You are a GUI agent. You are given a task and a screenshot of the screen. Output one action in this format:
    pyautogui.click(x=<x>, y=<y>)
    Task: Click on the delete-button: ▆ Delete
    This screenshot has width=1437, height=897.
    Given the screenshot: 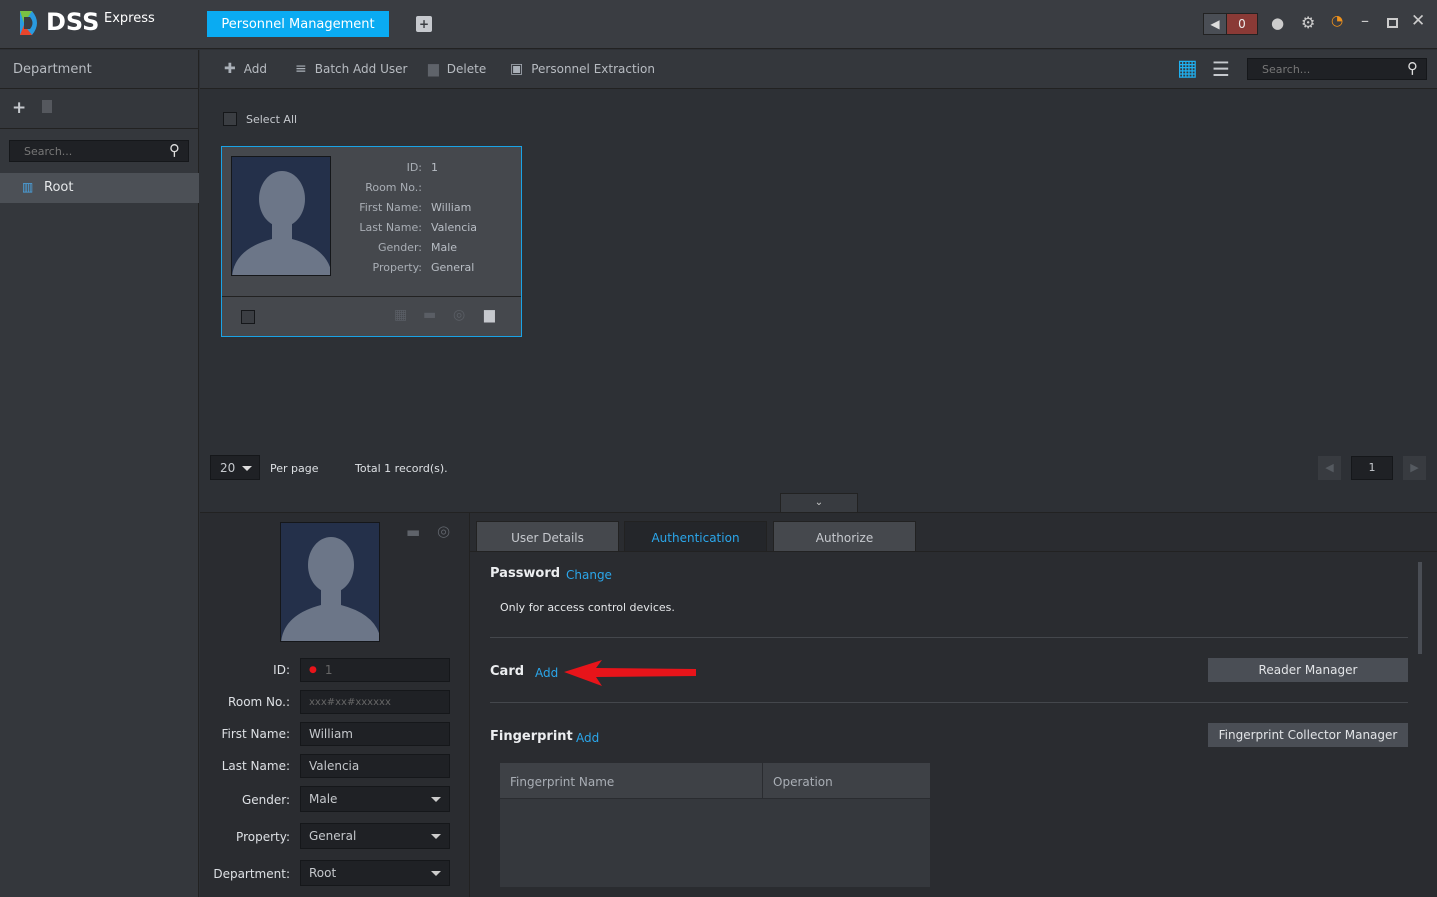 What is the action you would take?
    pyautogui.click(x=457, y=69)
    